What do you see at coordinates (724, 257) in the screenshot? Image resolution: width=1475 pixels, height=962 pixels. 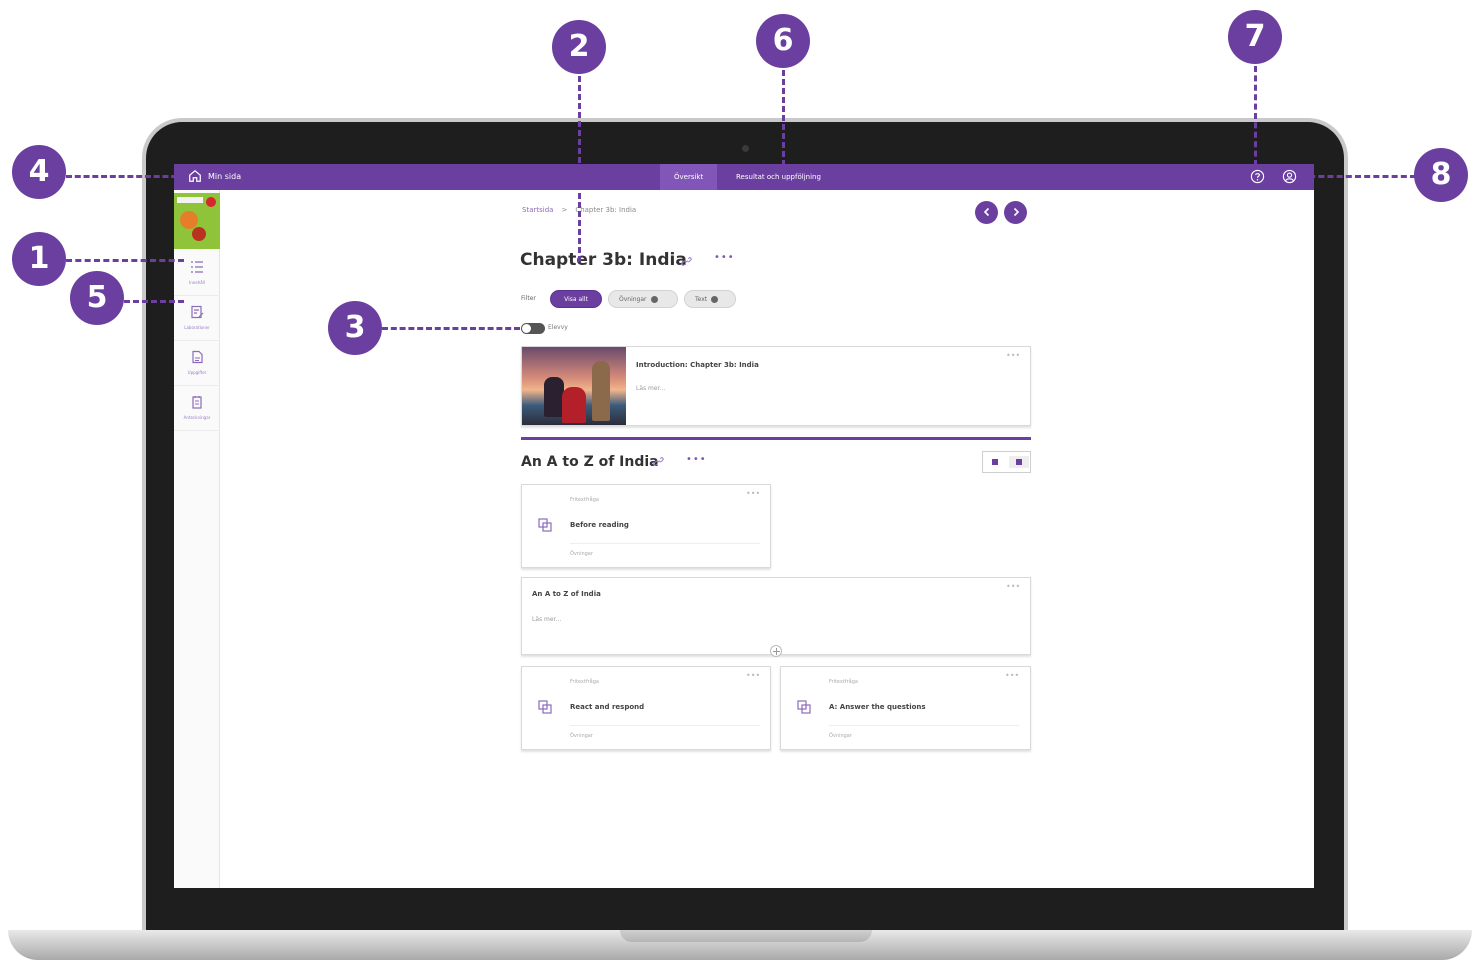 I see `chapter-more-options: •••` at bounding box center [724, 257].